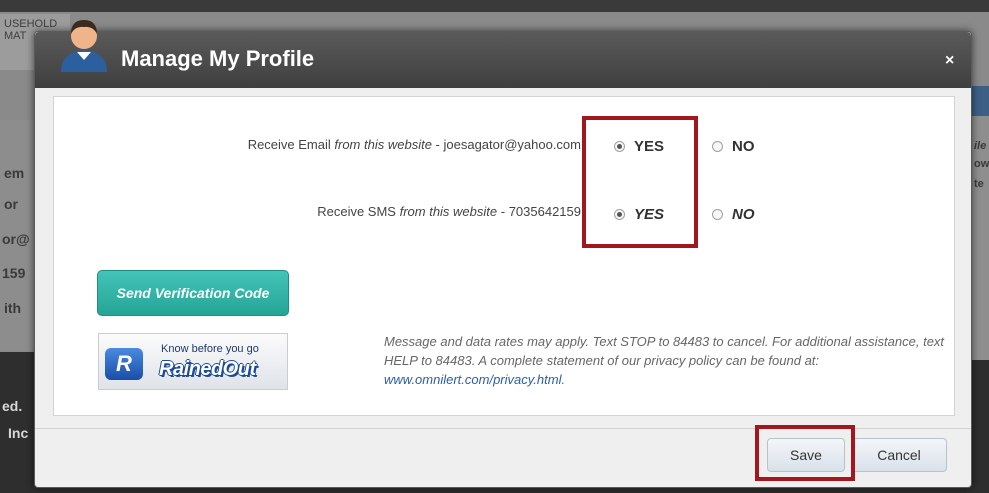 Image resolution: width=989 pixels, height=493 pixels. Describe the element at coordinates (218, 58) in the screenshot. I see `dialog-title: Manage My Profile` at that location.